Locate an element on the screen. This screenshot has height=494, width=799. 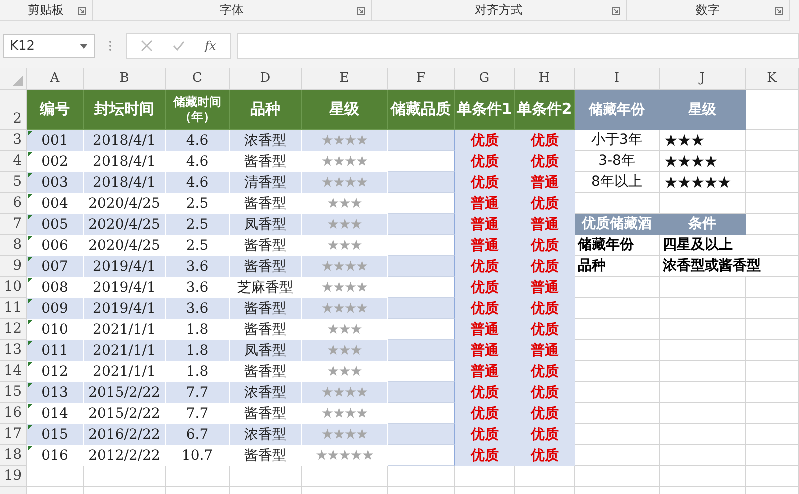
column-header: B is located at coordinates (125, 79).